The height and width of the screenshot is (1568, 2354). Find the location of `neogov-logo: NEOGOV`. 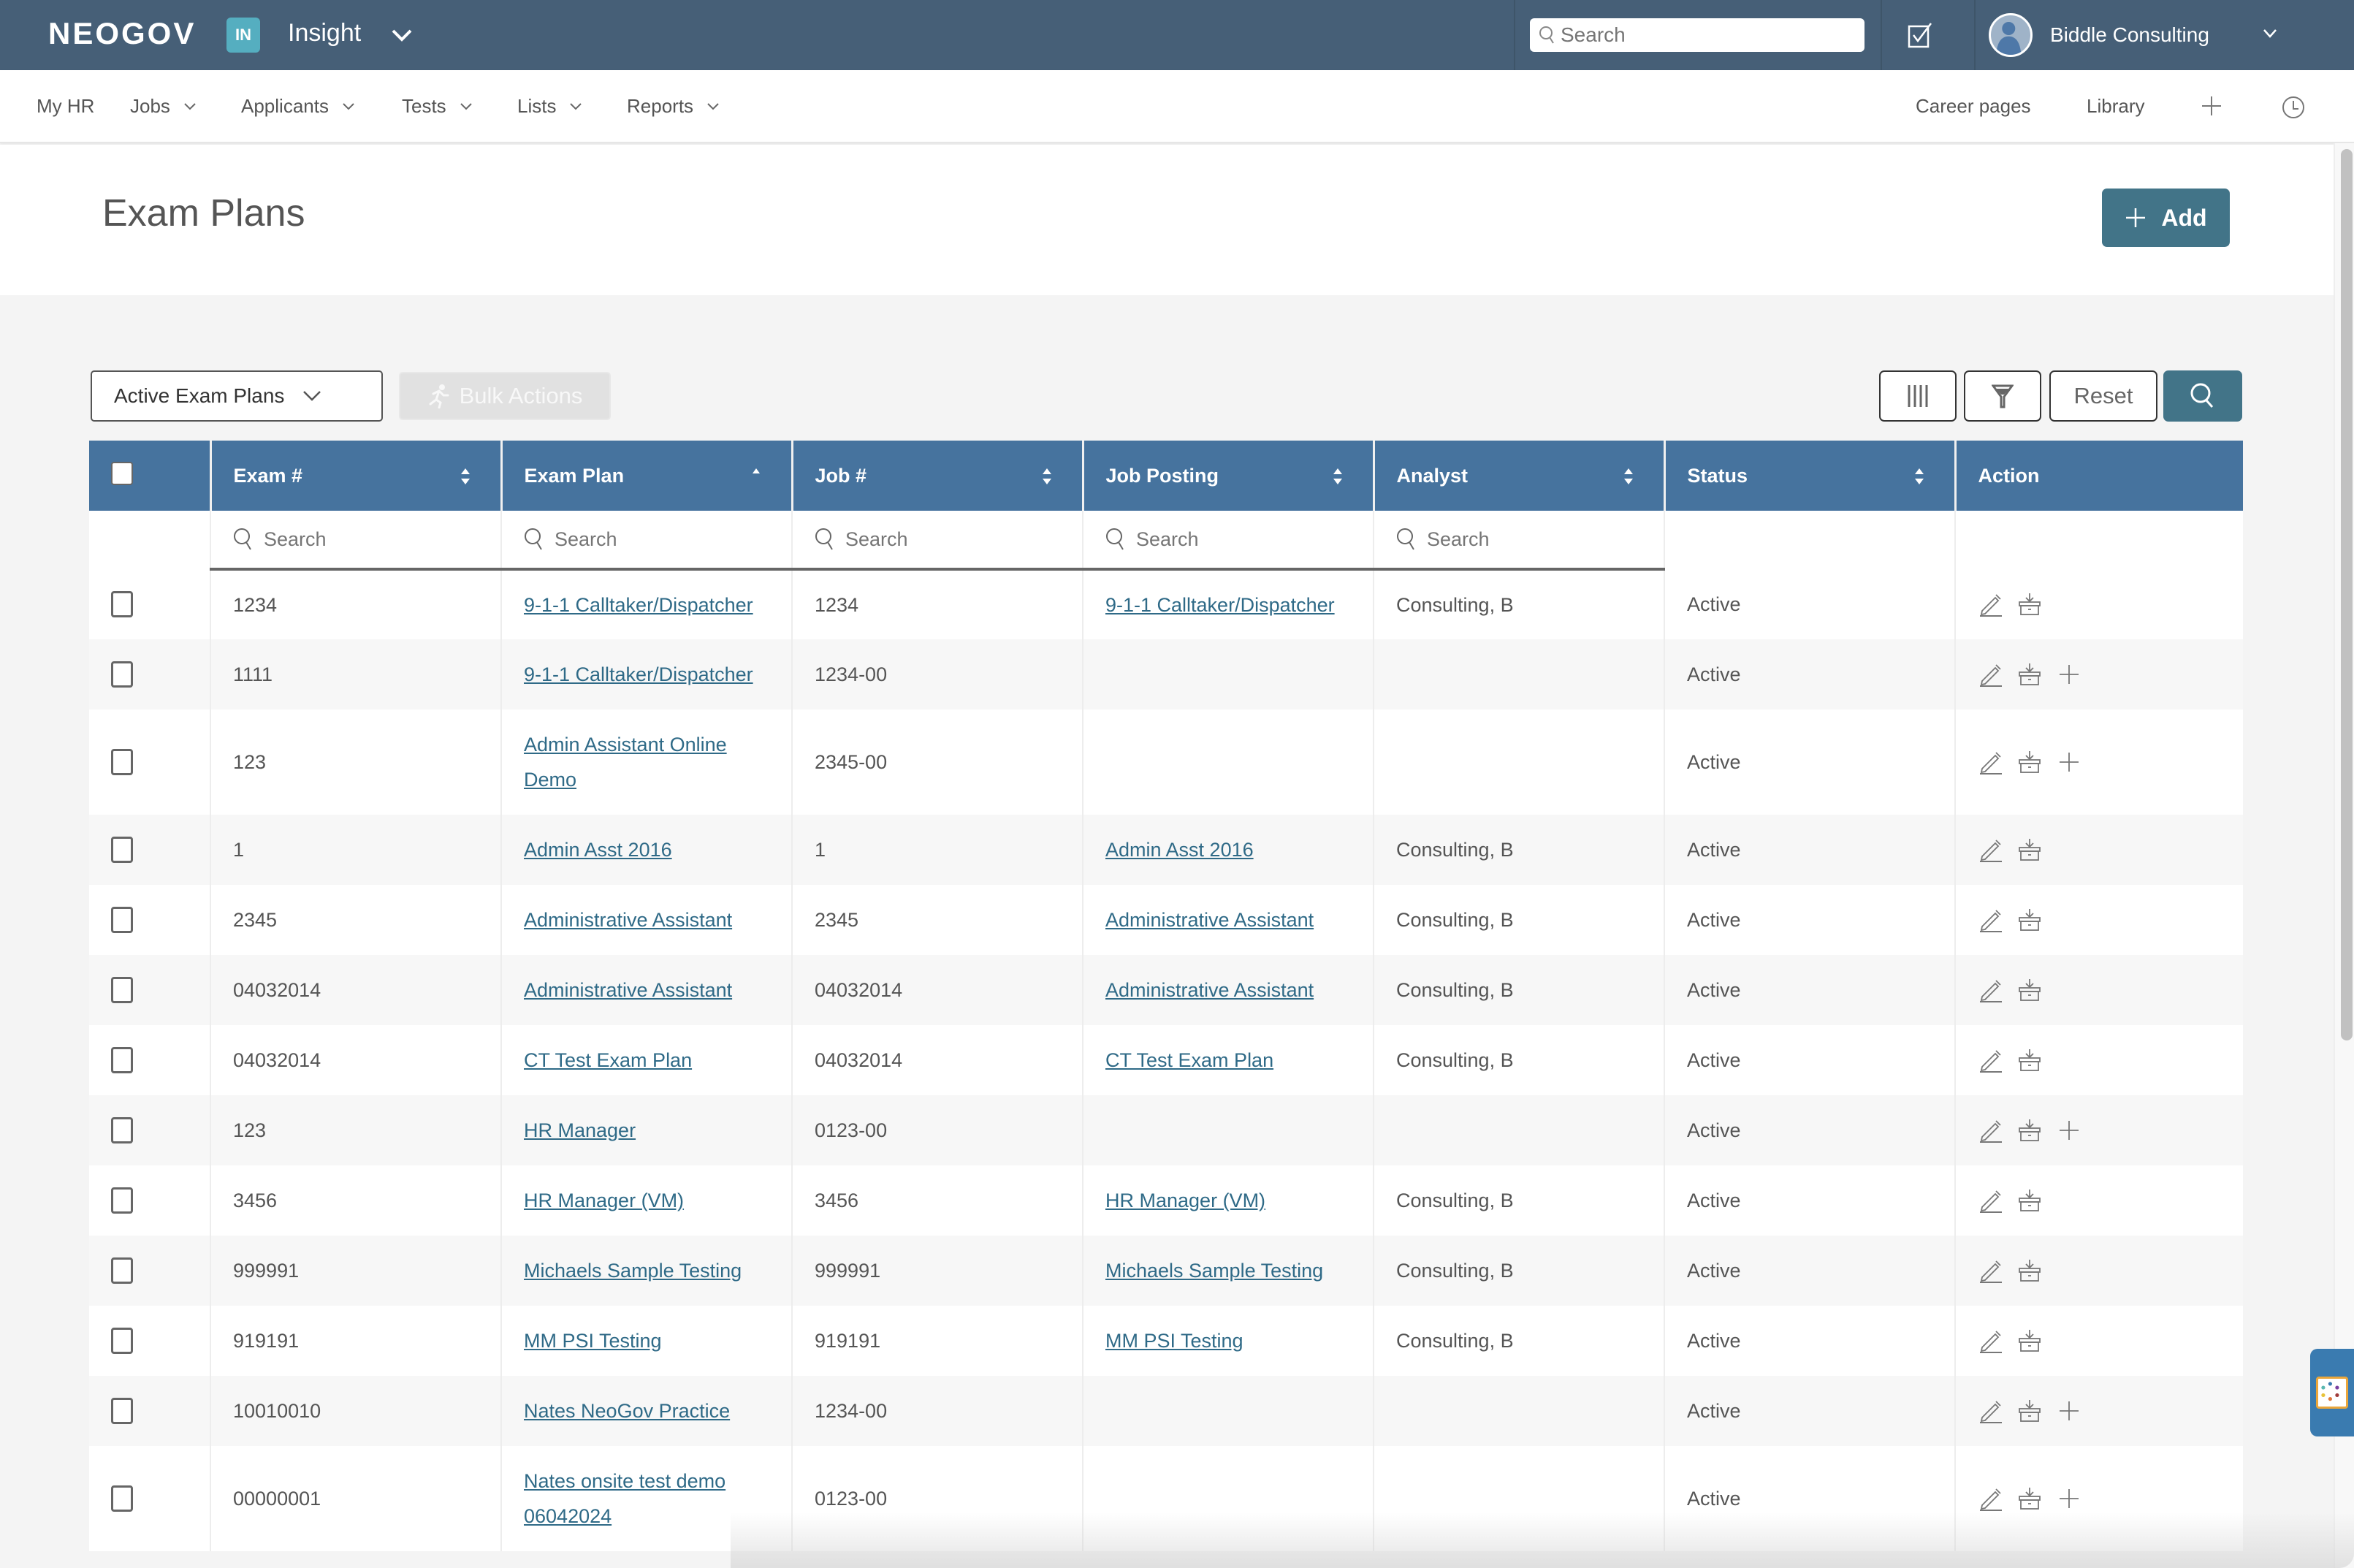

neogov-logo: NEOGOV is located at coordinates (122, 33).